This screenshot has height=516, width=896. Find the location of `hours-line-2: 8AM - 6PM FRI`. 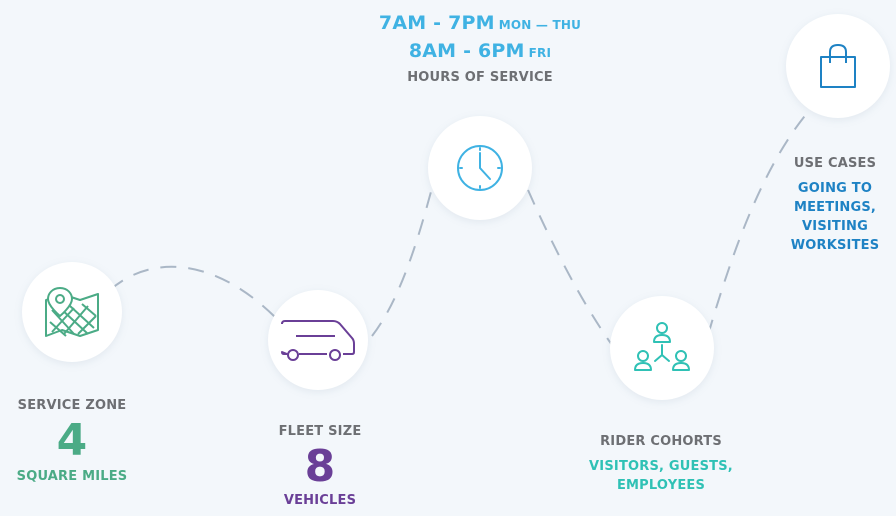

hours-line-2: 8AM - 6PM FRI is located at coordinates (480, 52).